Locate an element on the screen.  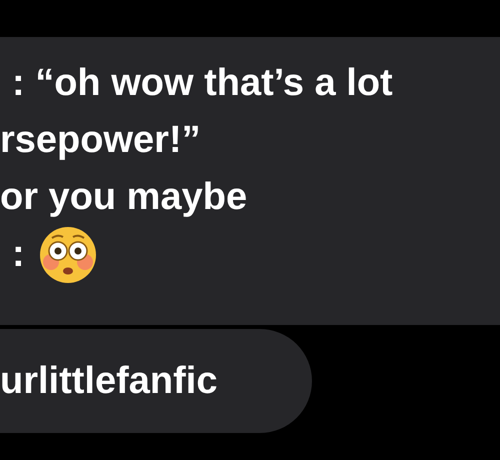
message-text: : is located at coordinates (18, 254).